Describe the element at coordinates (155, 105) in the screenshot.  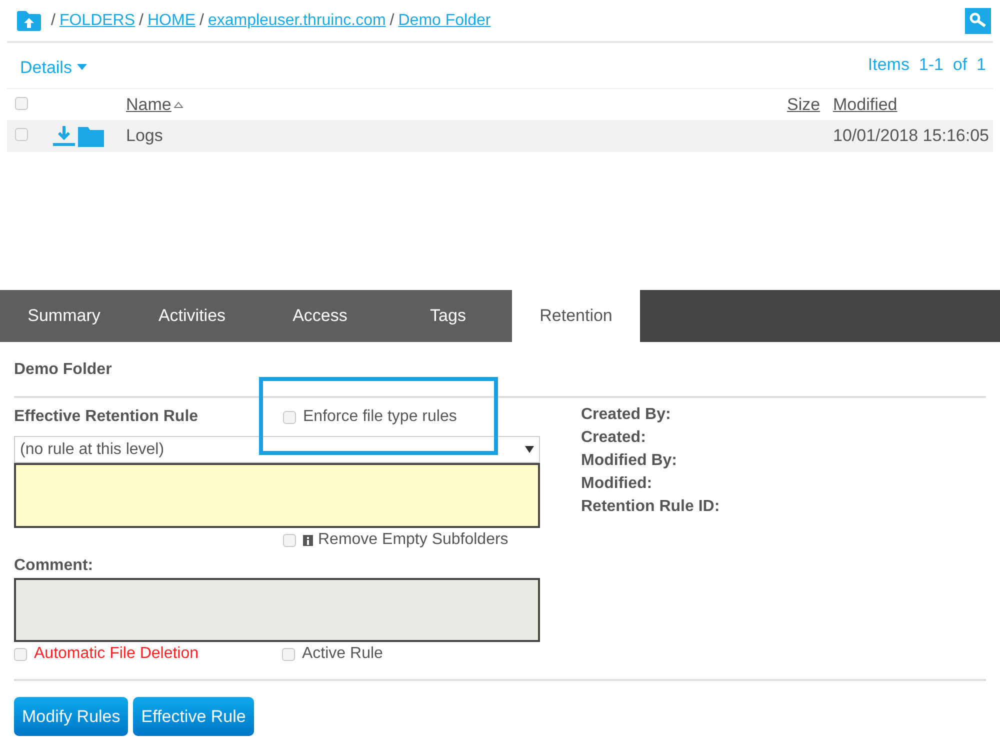
I see `column-header: Name` at that location.